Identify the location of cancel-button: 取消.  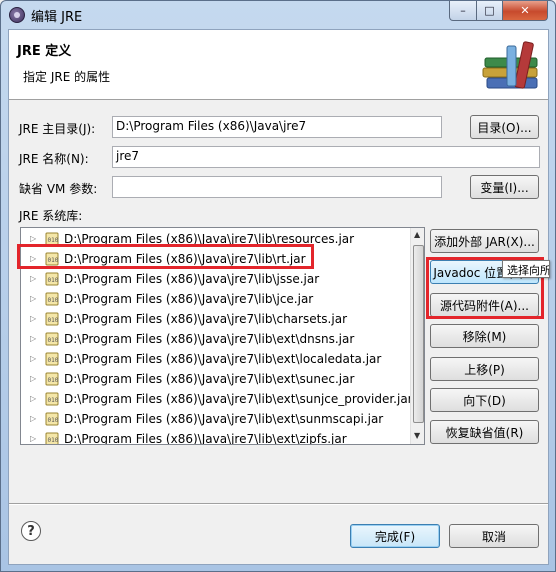
(494, 536).